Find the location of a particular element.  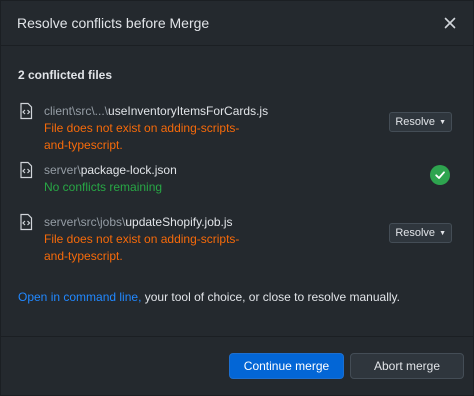

dialog-footer: Continue merge Abort merge is located at coordinates (237, 365).